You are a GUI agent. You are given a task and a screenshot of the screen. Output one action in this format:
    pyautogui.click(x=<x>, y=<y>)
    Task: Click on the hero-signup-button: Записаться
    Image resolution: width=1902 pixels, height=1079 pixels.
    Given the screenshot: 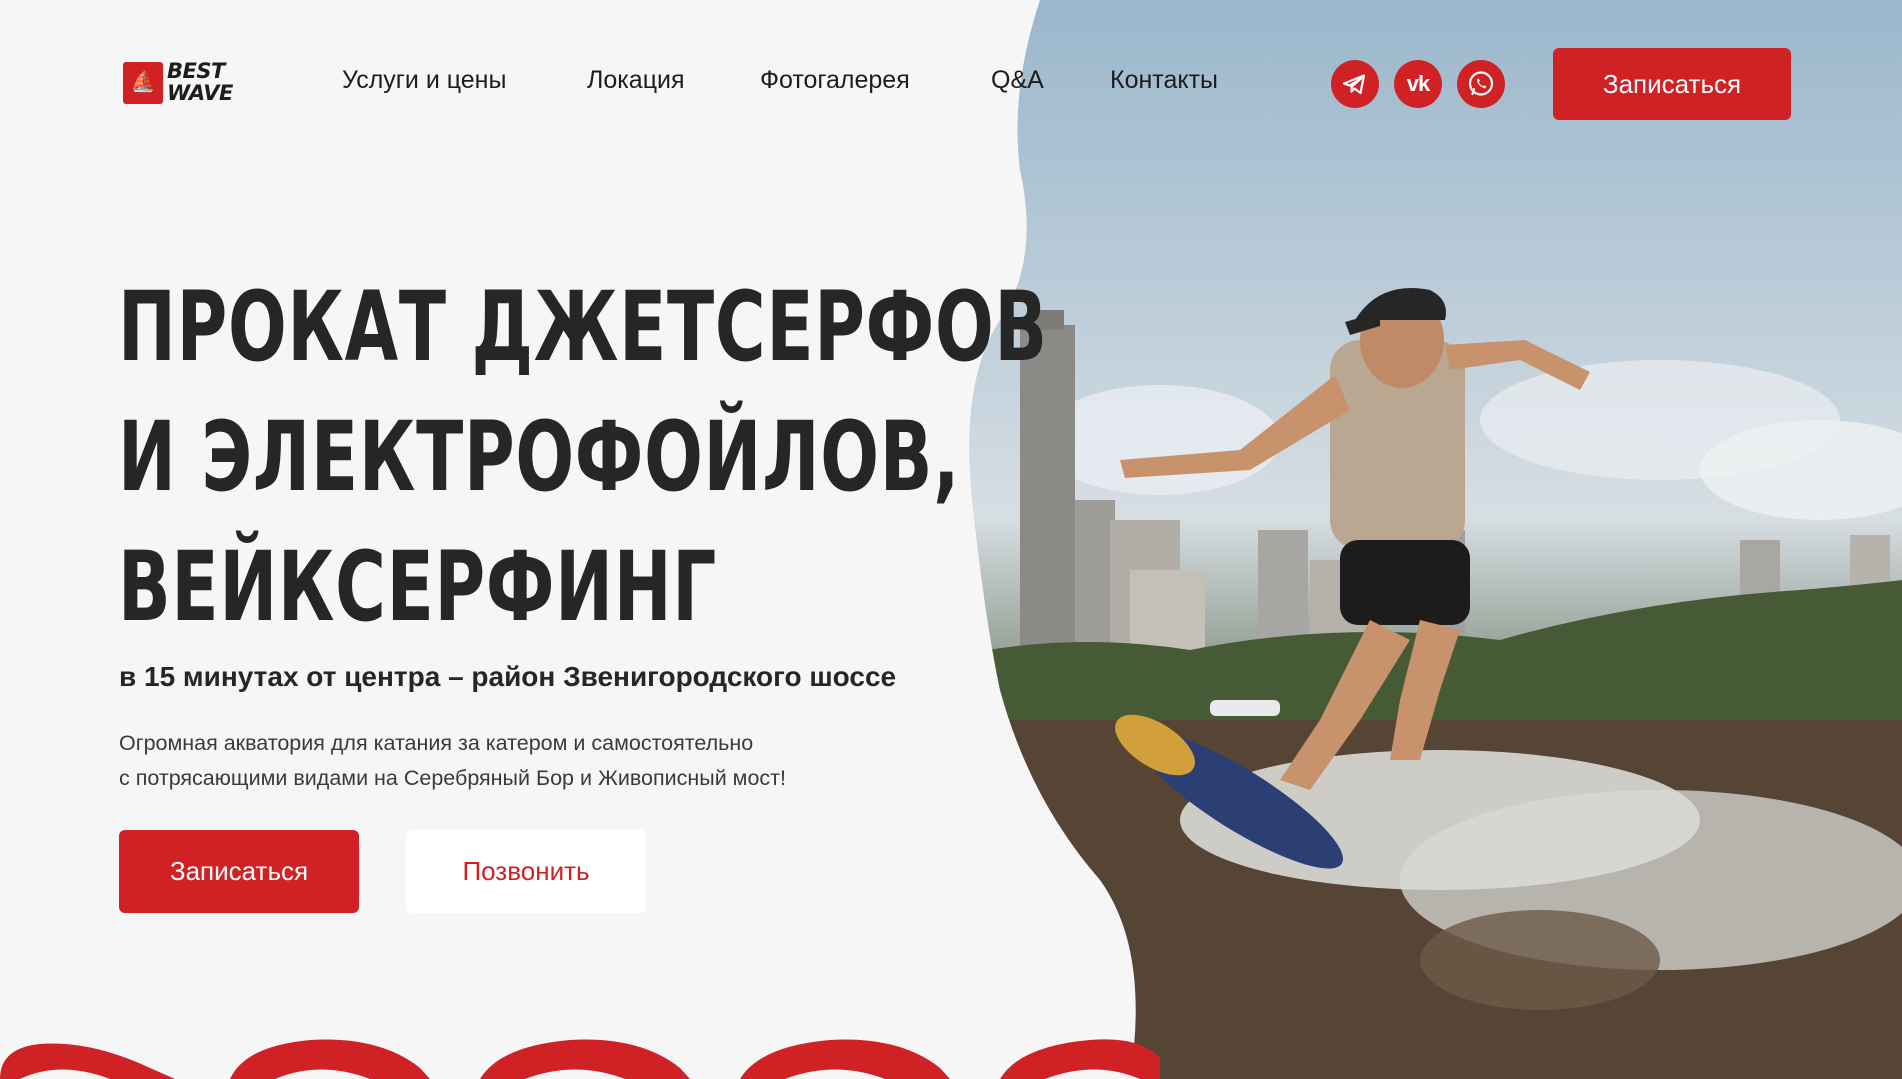 What is the action you would take?
    pyautogui.click(x=239, y=871)
    